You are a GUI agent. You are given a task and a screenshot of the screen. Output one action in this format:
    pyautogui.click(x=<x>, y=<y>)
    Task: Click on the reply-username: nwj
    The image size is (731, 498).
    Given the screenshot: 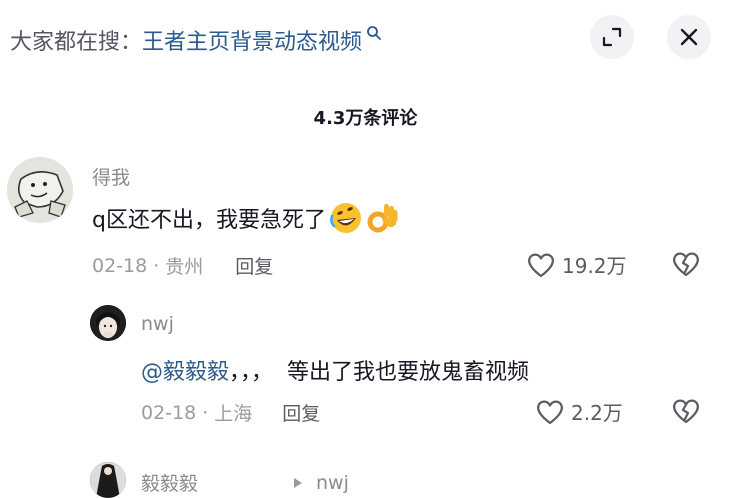 What is the action you would take?
    pyautogui.click(x=157, y=324)
    